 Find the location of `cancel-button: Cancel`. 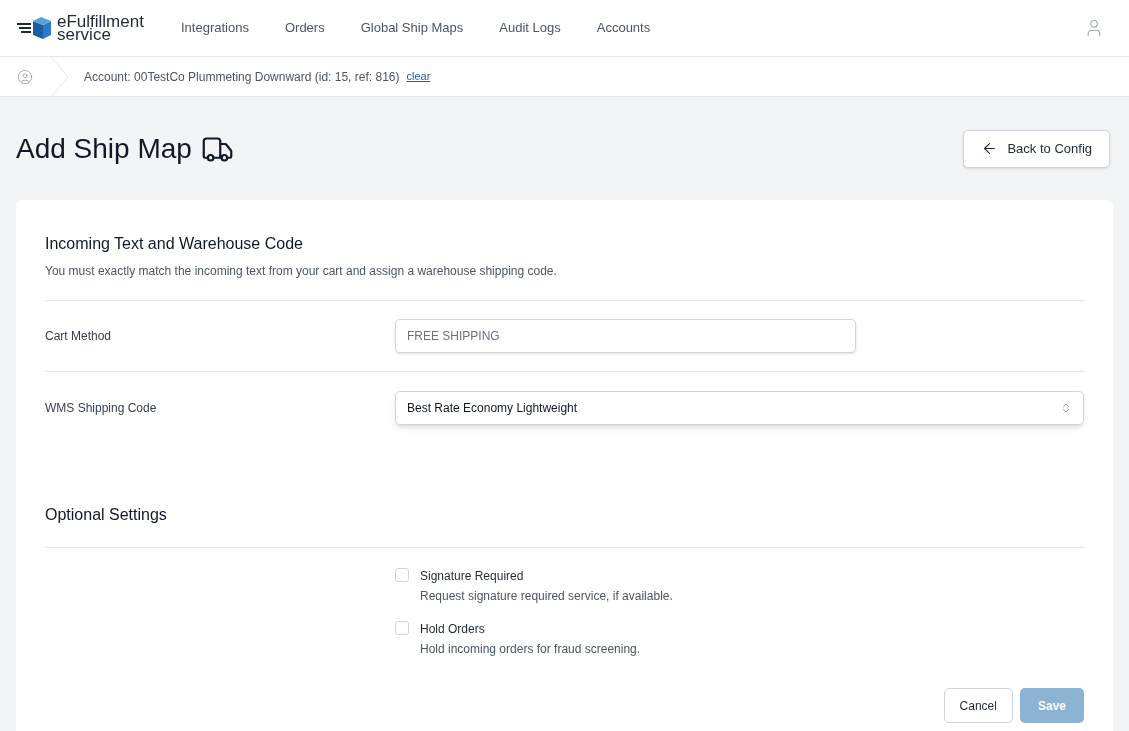

cancel-button: Cancel is located at coordinates (978, 705).